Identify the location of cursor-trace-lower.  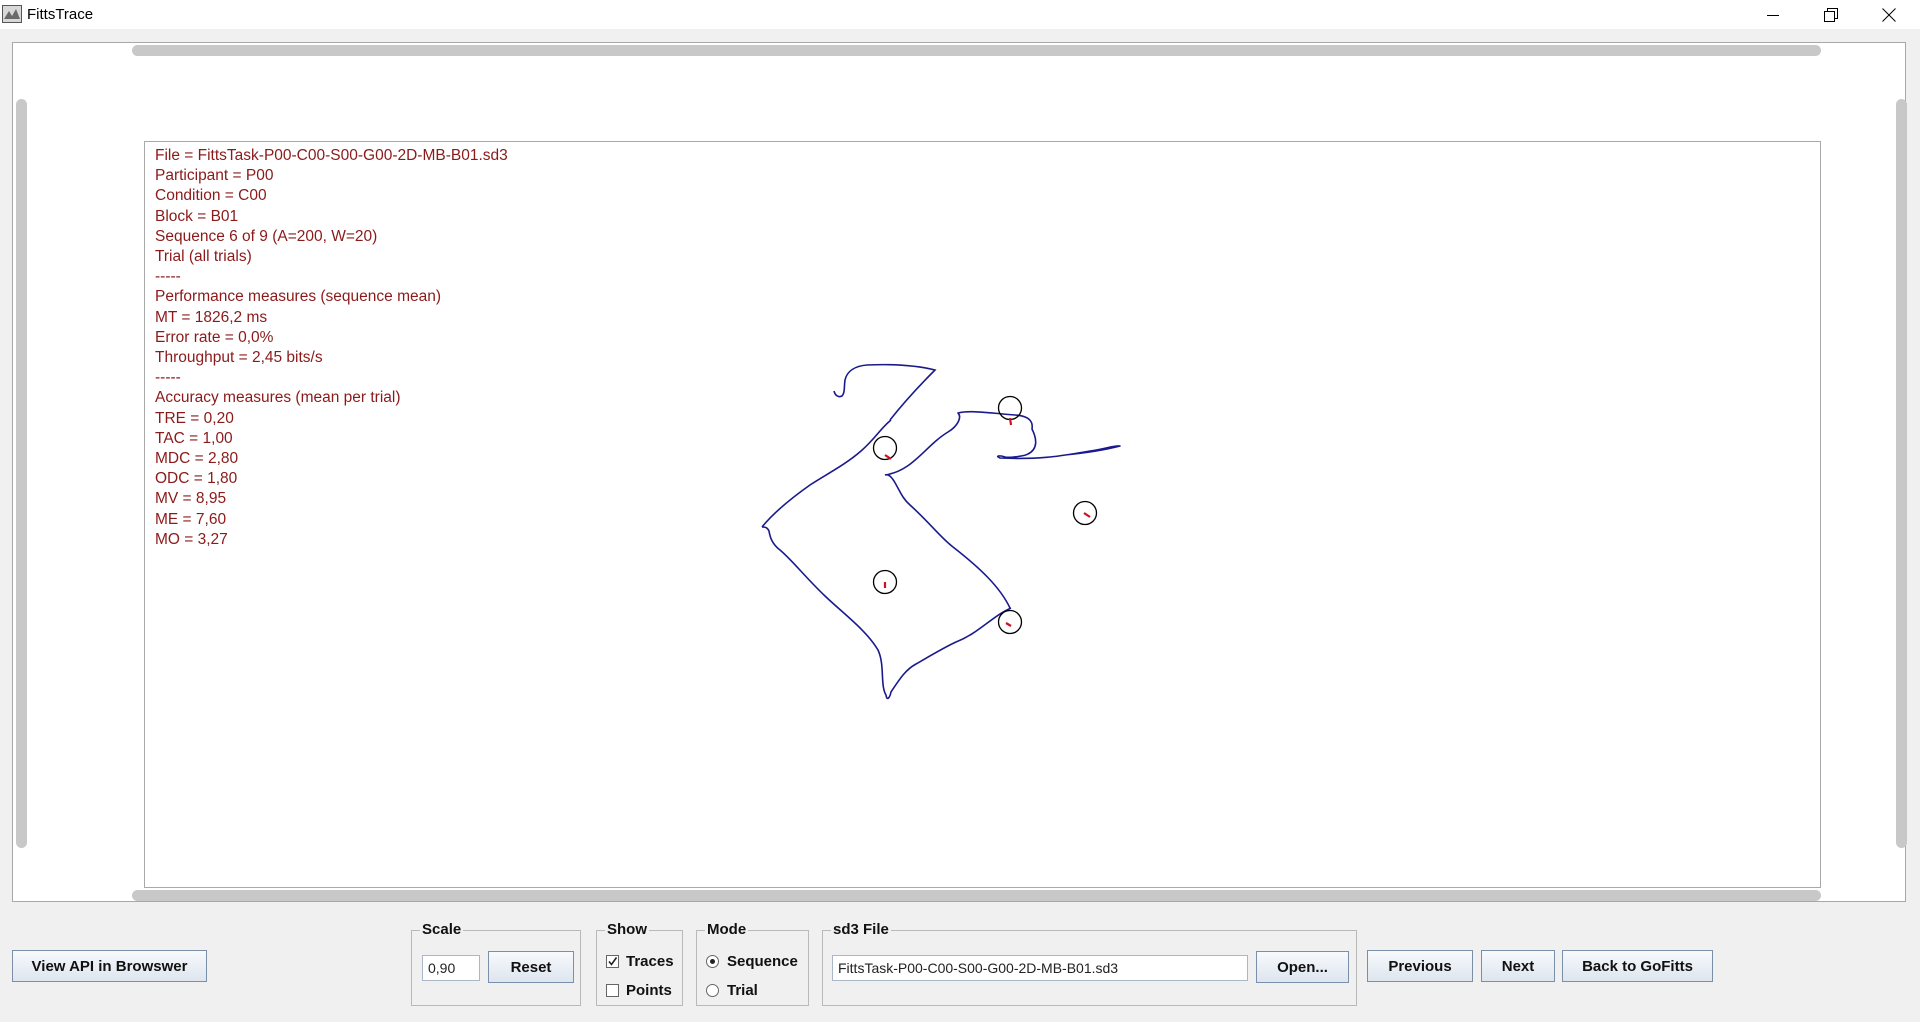
(885, 392).